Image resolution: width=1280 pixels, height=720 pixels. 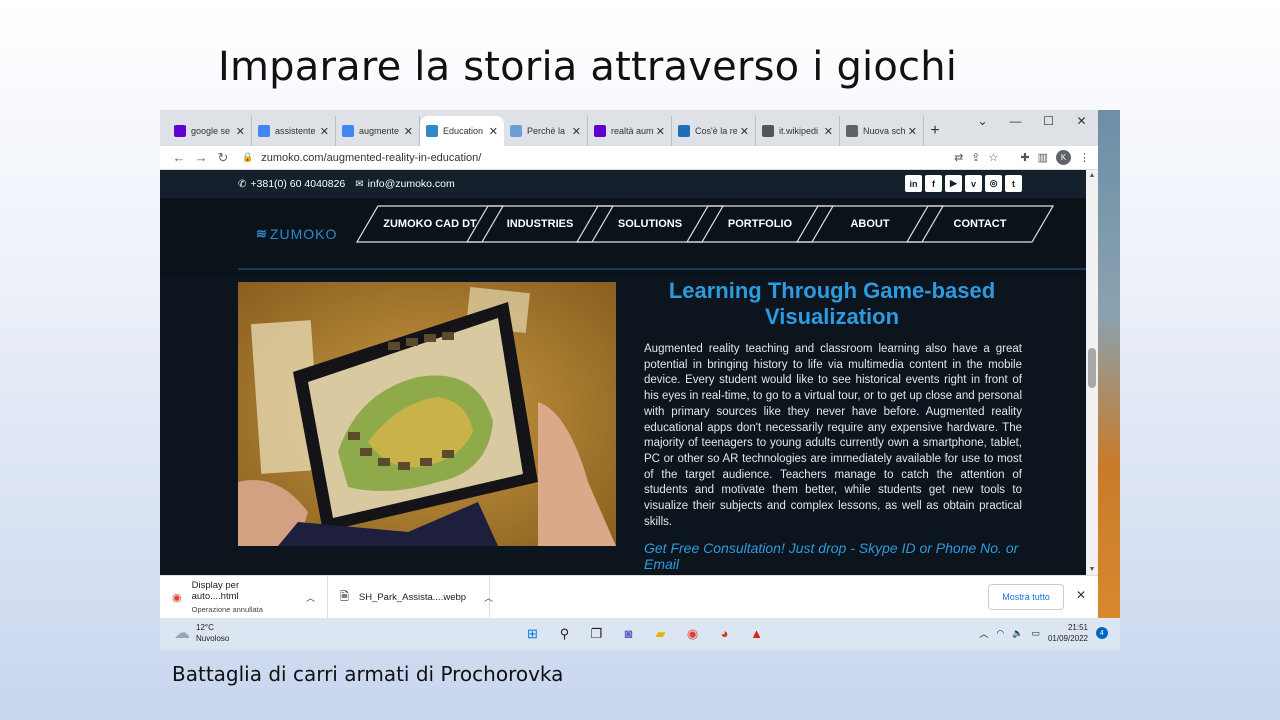 What do you see at coordinates (1000, 633) in the screenshot?
I see `wifi-icon: ◠` at bounding box center [1000, 633].